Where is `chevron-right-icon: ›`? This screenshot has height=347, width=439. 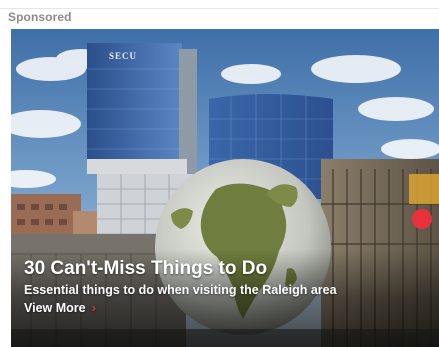
chevron-right-icon: › is located at coordinates (93, 307).